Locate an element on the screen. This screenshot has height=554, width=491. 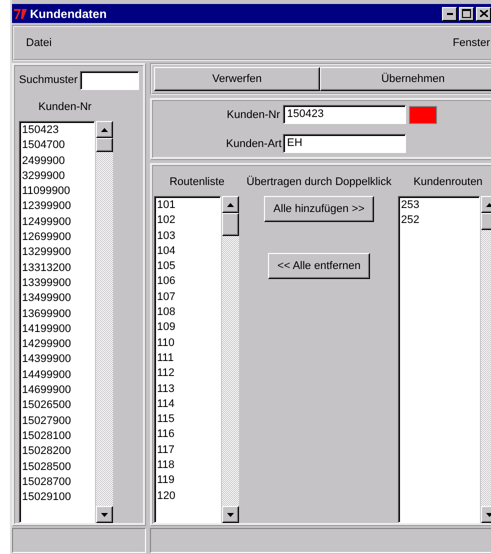
list-item: 106 is located at coordinates (187, 282).